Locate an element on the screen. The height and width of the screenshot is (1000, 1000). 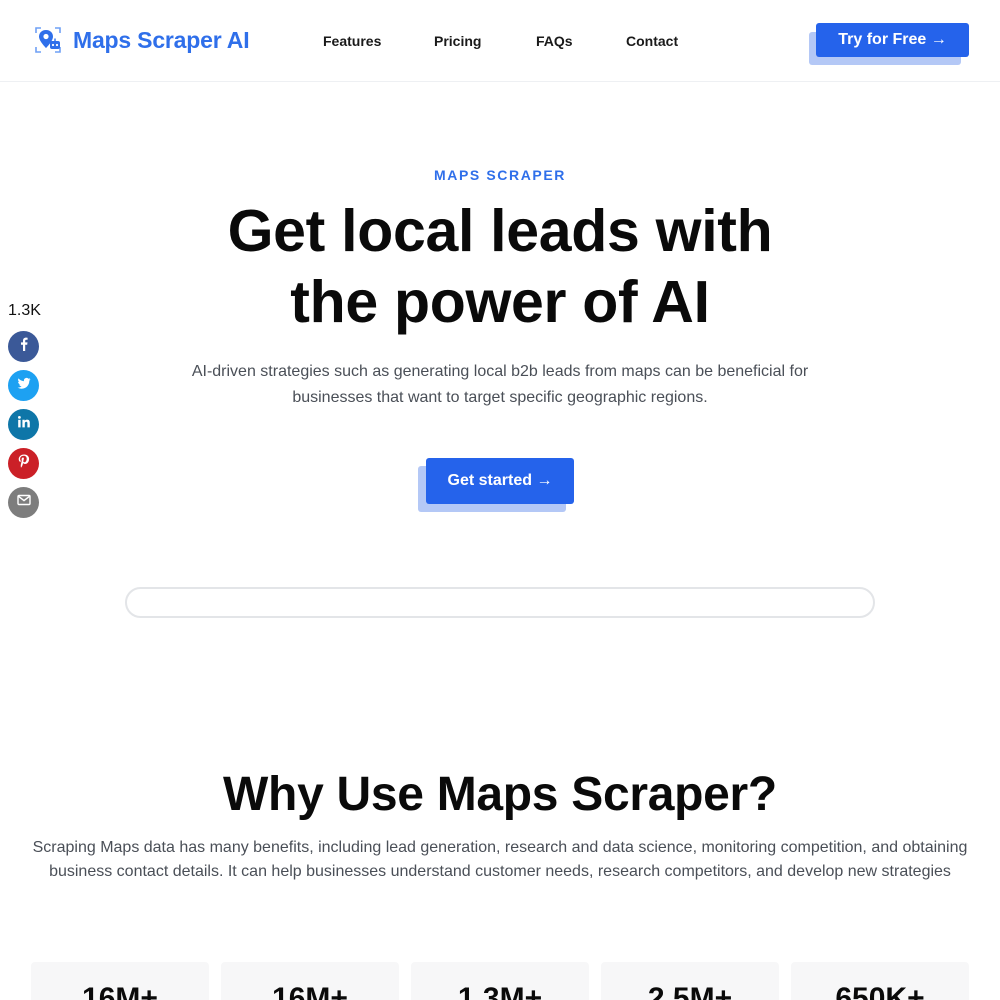
twitter-share-button is located at coordinates (23, 385).